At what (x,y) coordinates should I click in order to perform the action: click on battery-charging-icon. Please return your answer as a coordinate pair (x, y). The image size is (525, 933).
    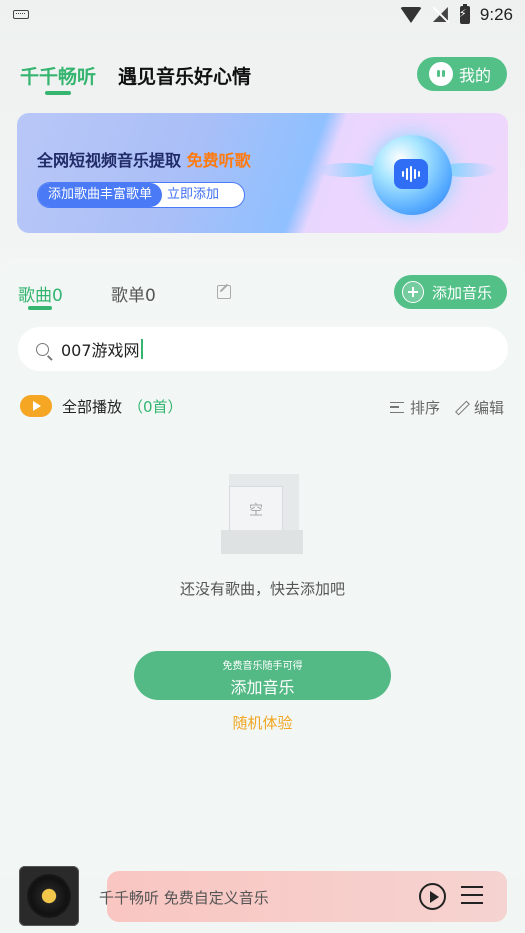
    Looking at the image, I should click on (464, 14).